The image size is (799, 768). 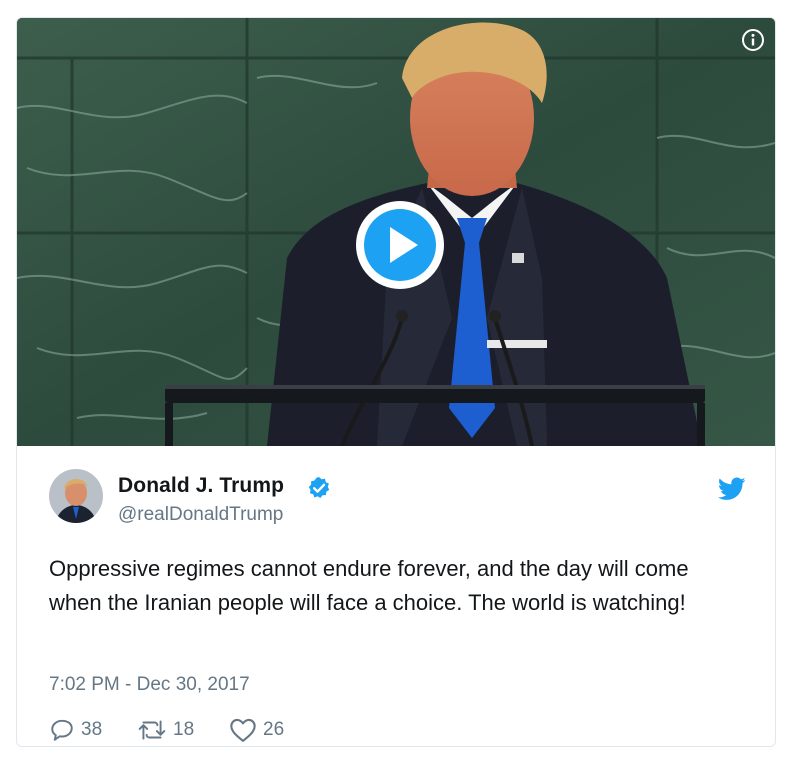 I want to click on tweet-actions: 38 18 26, so click(x=166, y=730).